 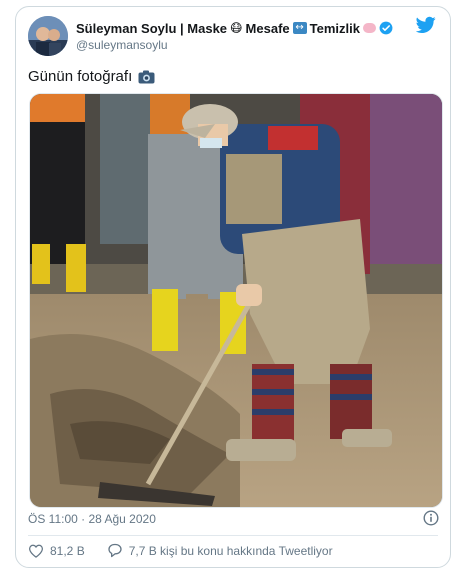 I want to click on avatar-image, so click(x=48, y=36).